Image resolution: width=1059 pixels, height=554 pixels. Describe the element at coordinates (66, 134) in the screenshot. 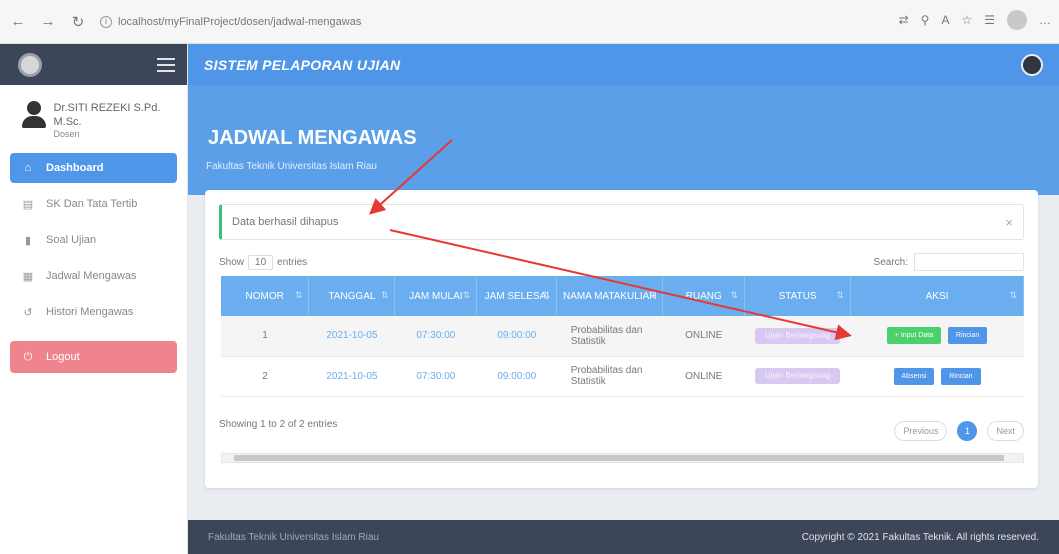

I see `user-role: Dosen` at that location.